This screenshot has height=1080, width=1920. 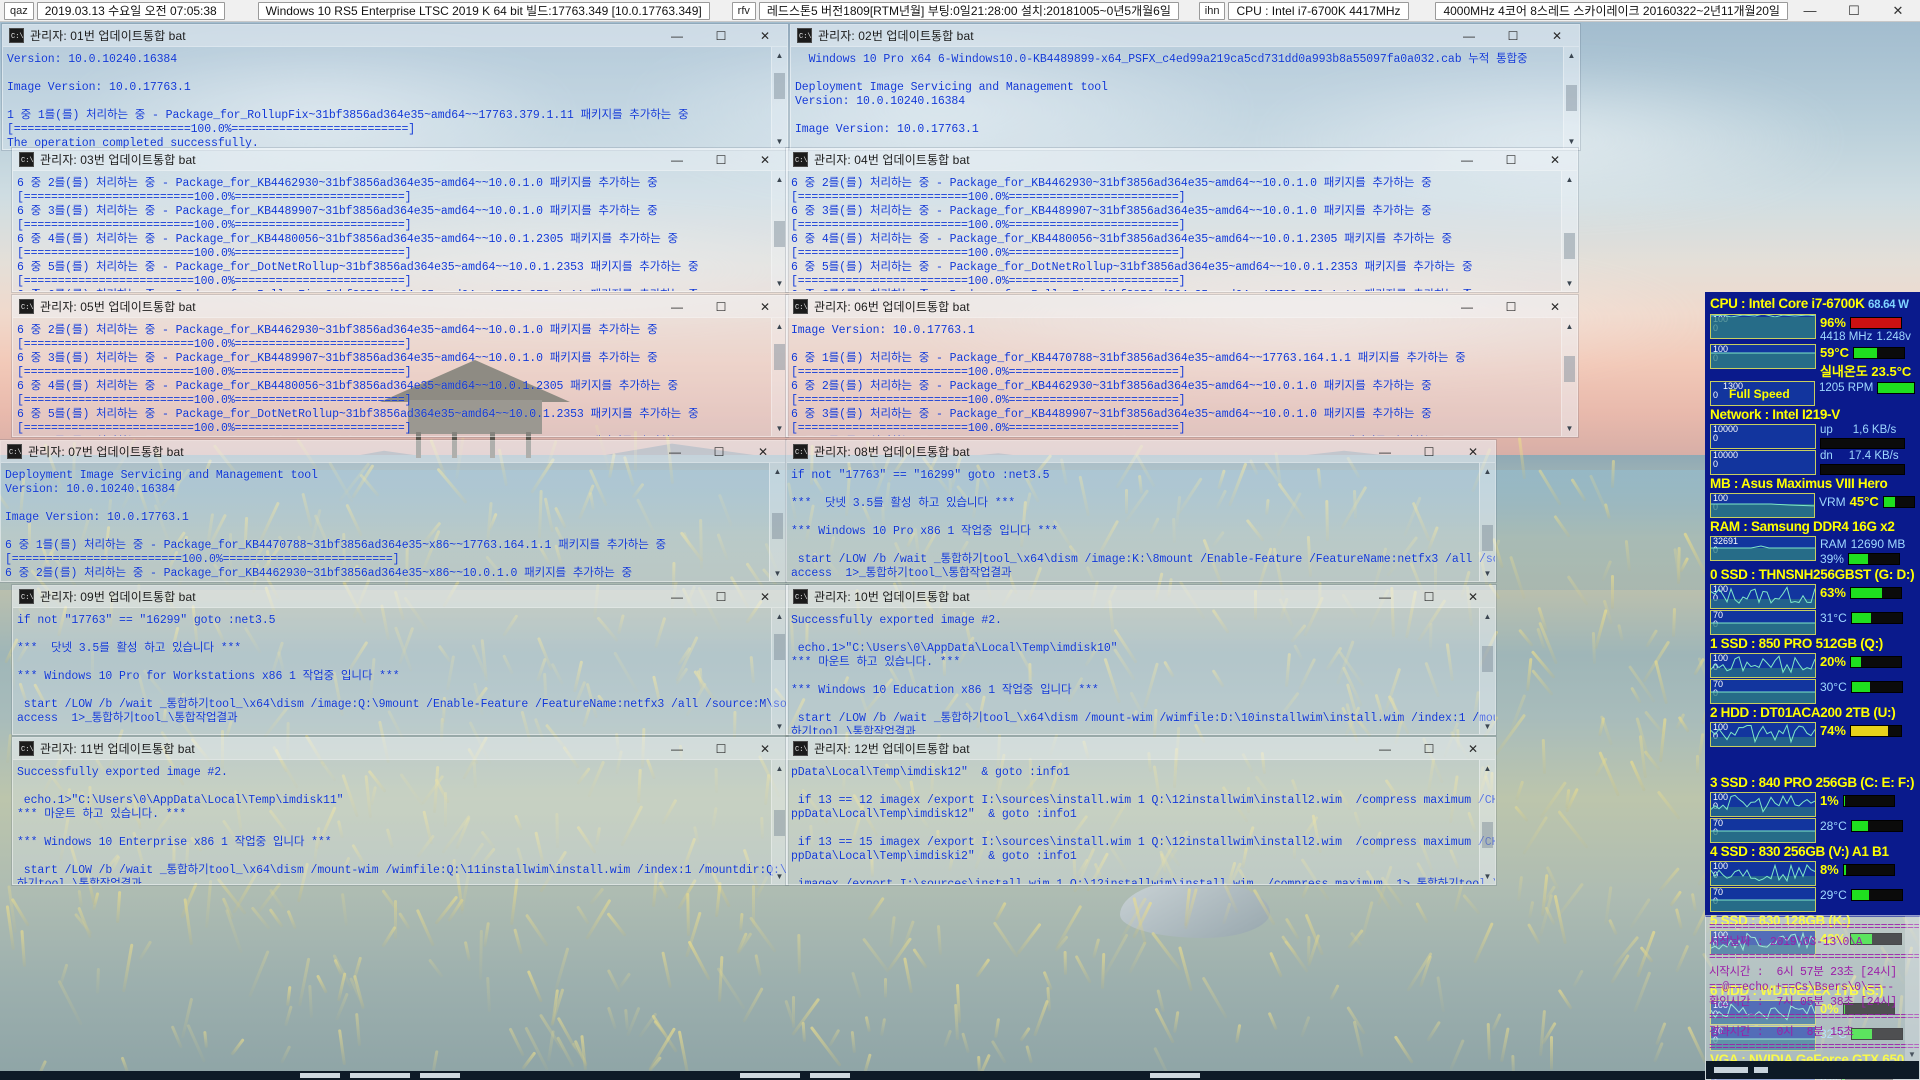 What do you see at coordinates (400, 307) in the screenshot?
I see `cmd-window-titlebar-5: C:\ 관리자: 05번 업데이트통합 bat — ☐ ✕` at bounding box center [400, 307].